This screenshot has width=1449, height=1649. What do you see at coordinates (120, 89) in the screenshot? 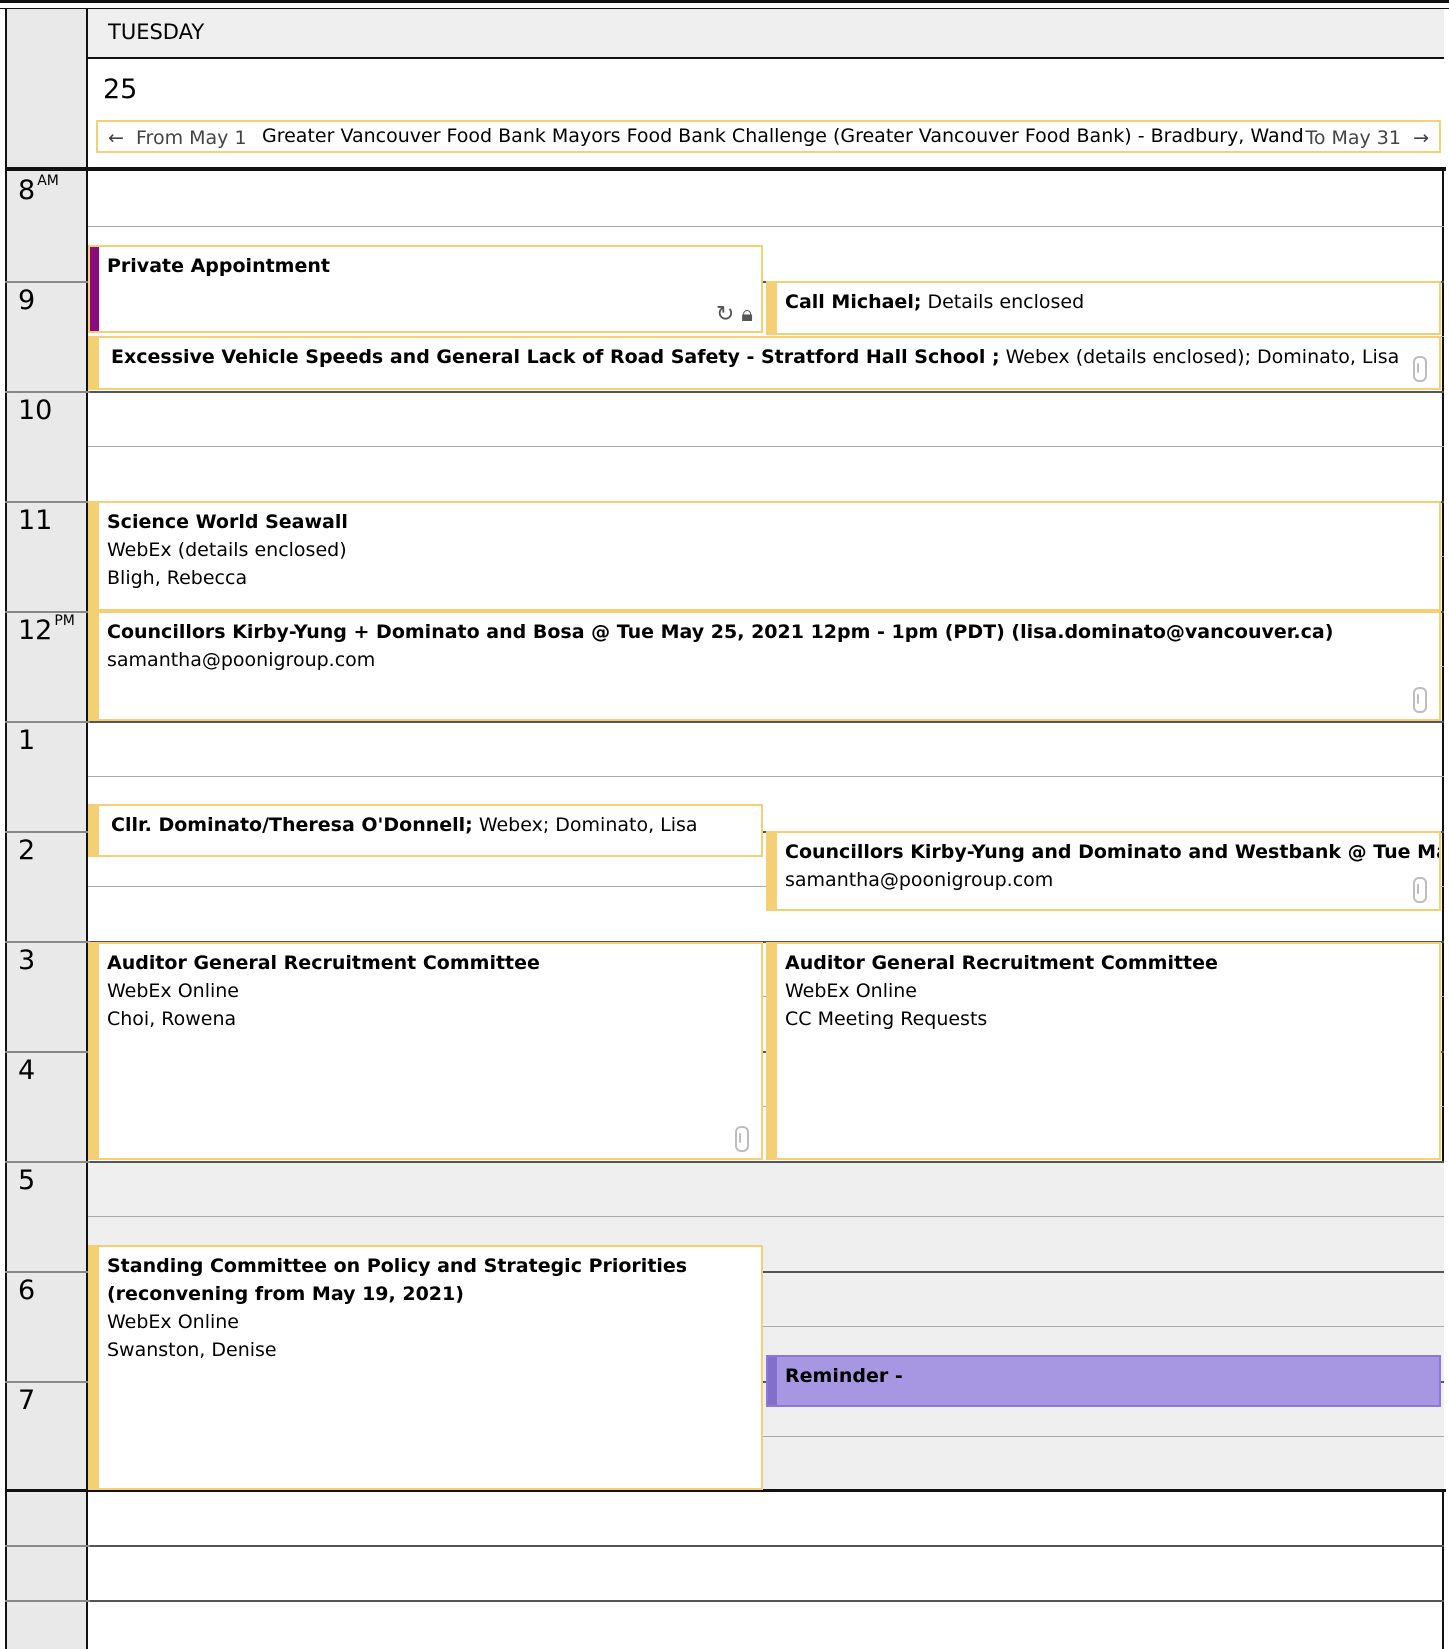
I see `date-number: 25` at bounding box center [120, 89].